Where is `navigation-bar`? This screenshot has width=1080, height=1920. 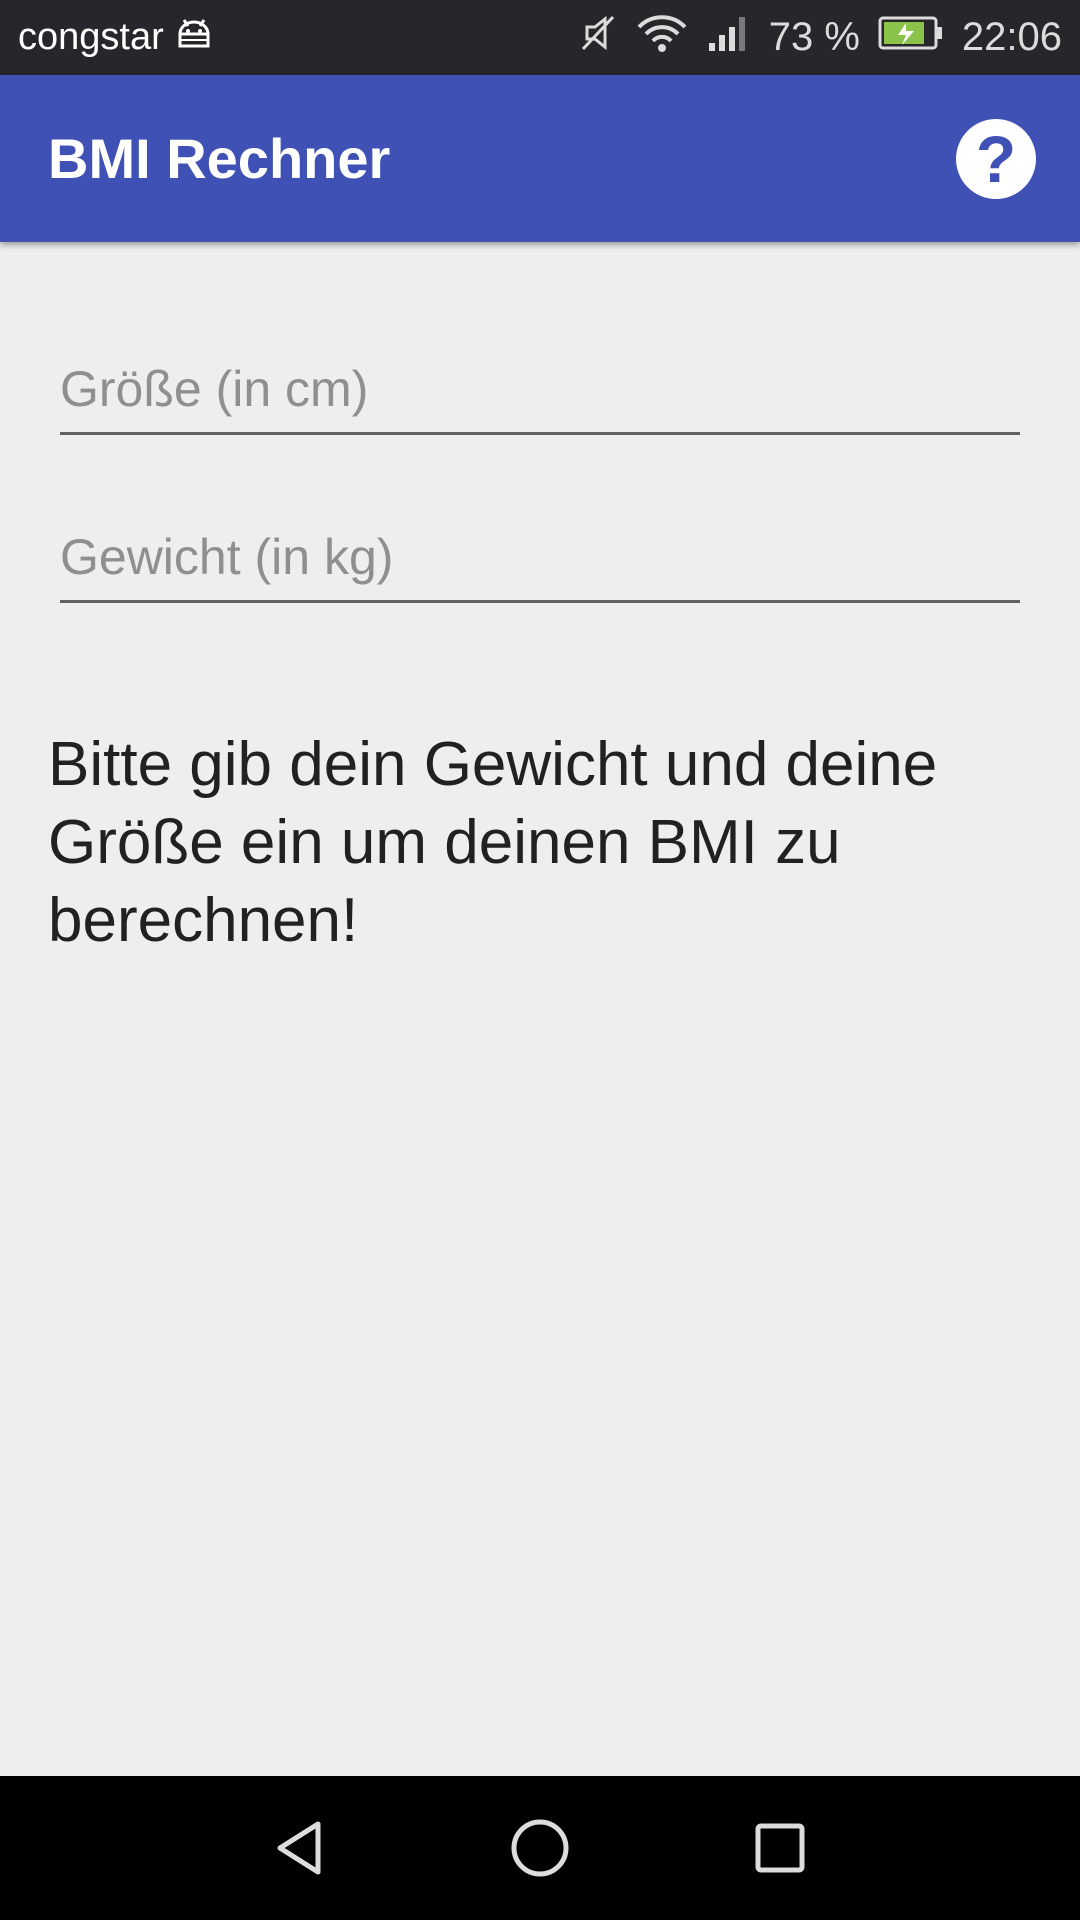
navigation-bar is located at coordinates (540, 1848).